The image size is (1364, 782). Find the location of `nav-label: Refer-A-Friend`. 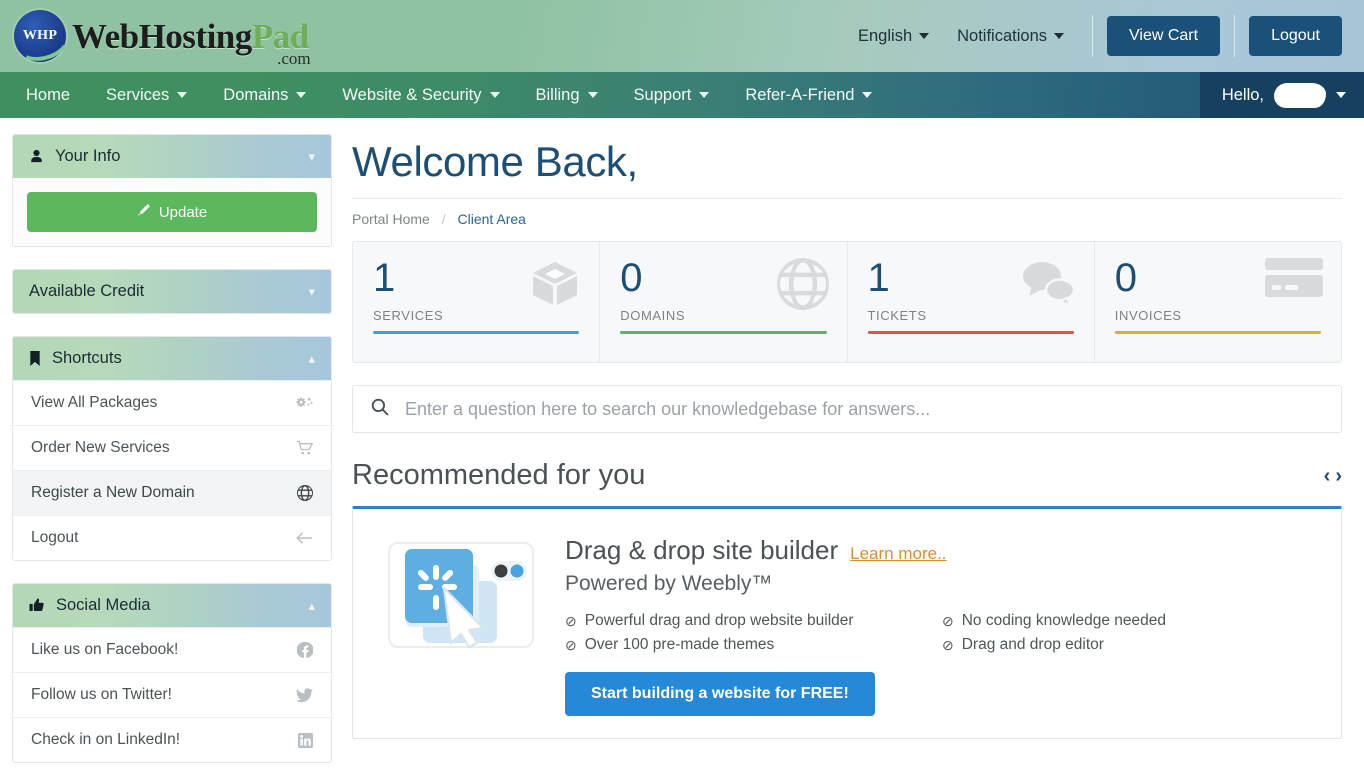

nav-label: Refer-A-Friend is located at coordinates (800, 94).